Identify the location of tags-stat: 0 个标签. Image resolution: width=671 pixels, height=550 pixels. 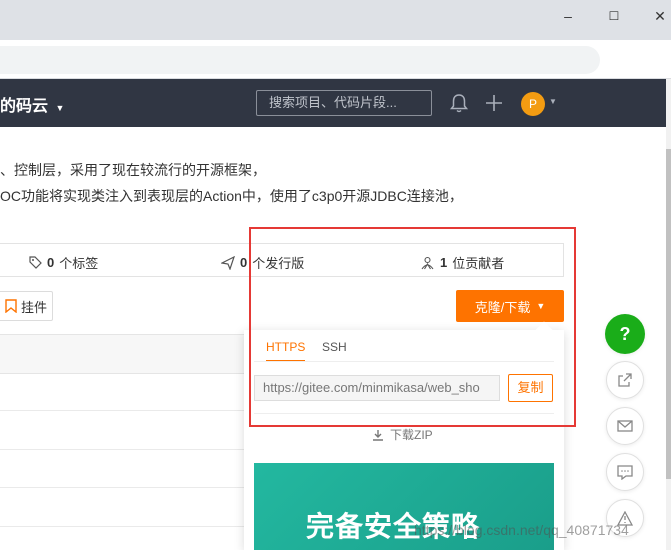
(63, 262).